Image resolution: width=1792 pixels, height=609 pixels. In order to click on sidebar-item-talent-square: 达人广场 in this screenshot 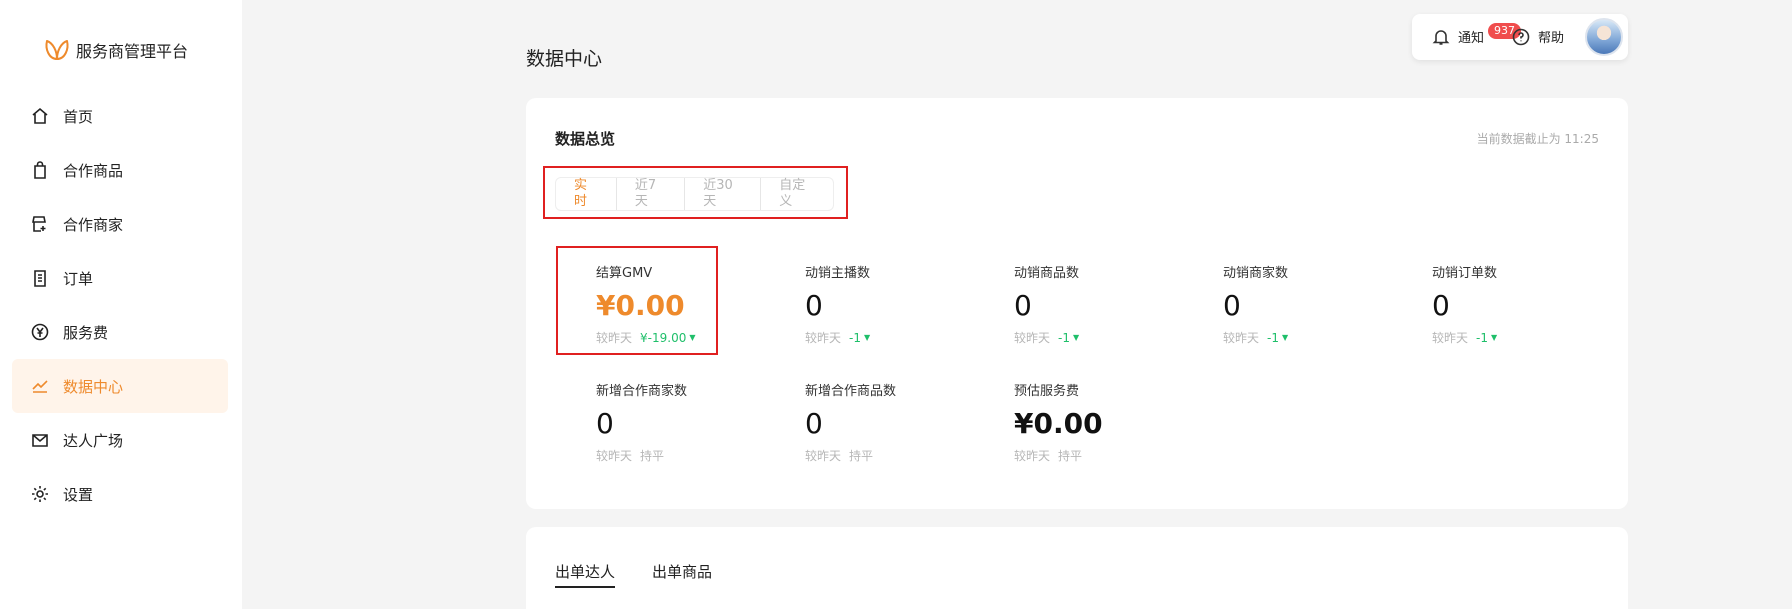, I will do `click(120, 440)`.